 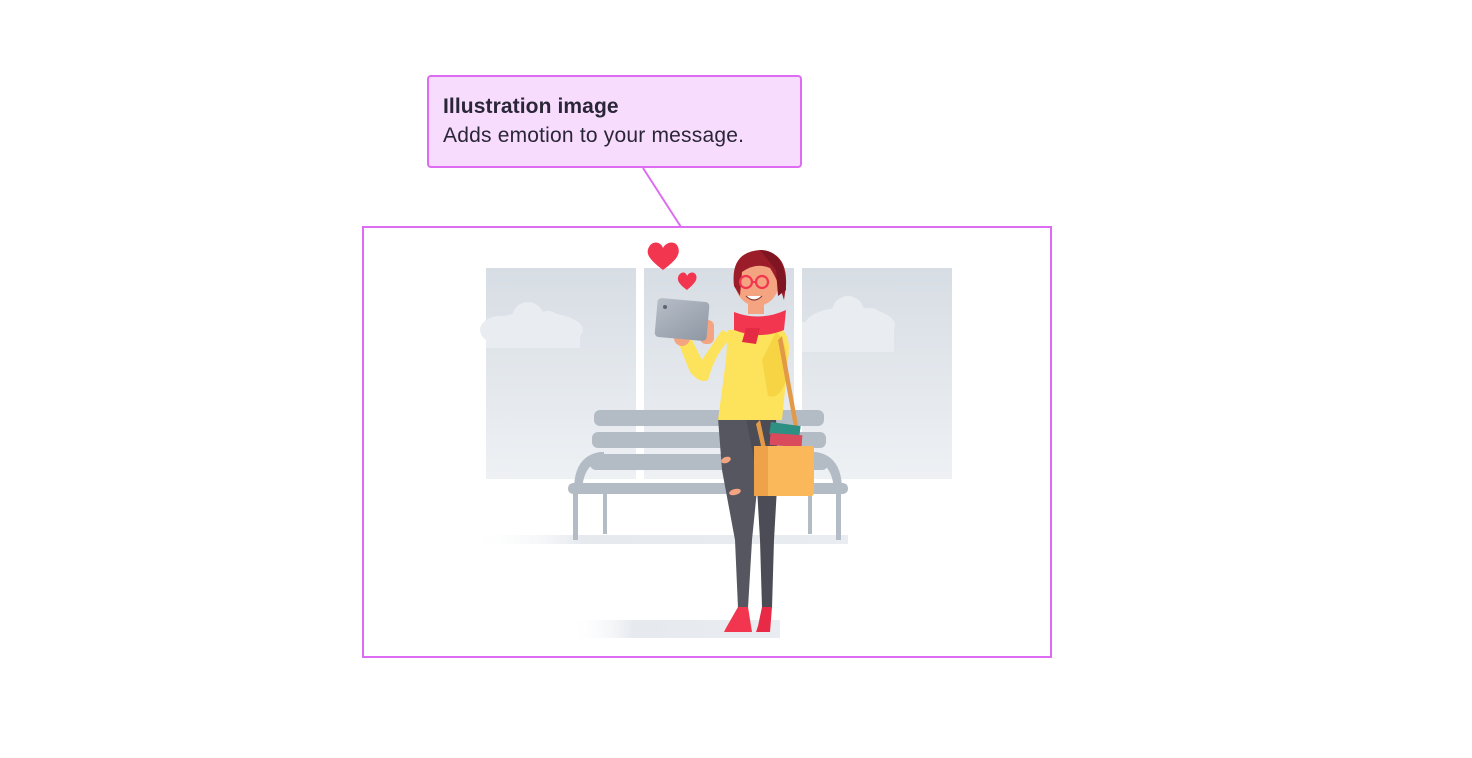 What do you see at coordinates (682, 319) in the screenshot?
I see `tablet-icon` at bounding box center [682, 319].